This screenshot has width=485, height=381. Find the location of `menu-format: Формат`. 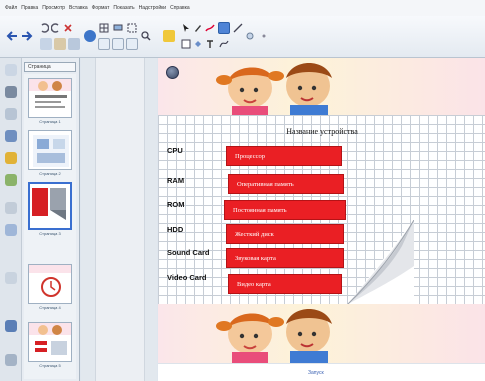

menu-format: Формат is located at coordinates (101, 8).